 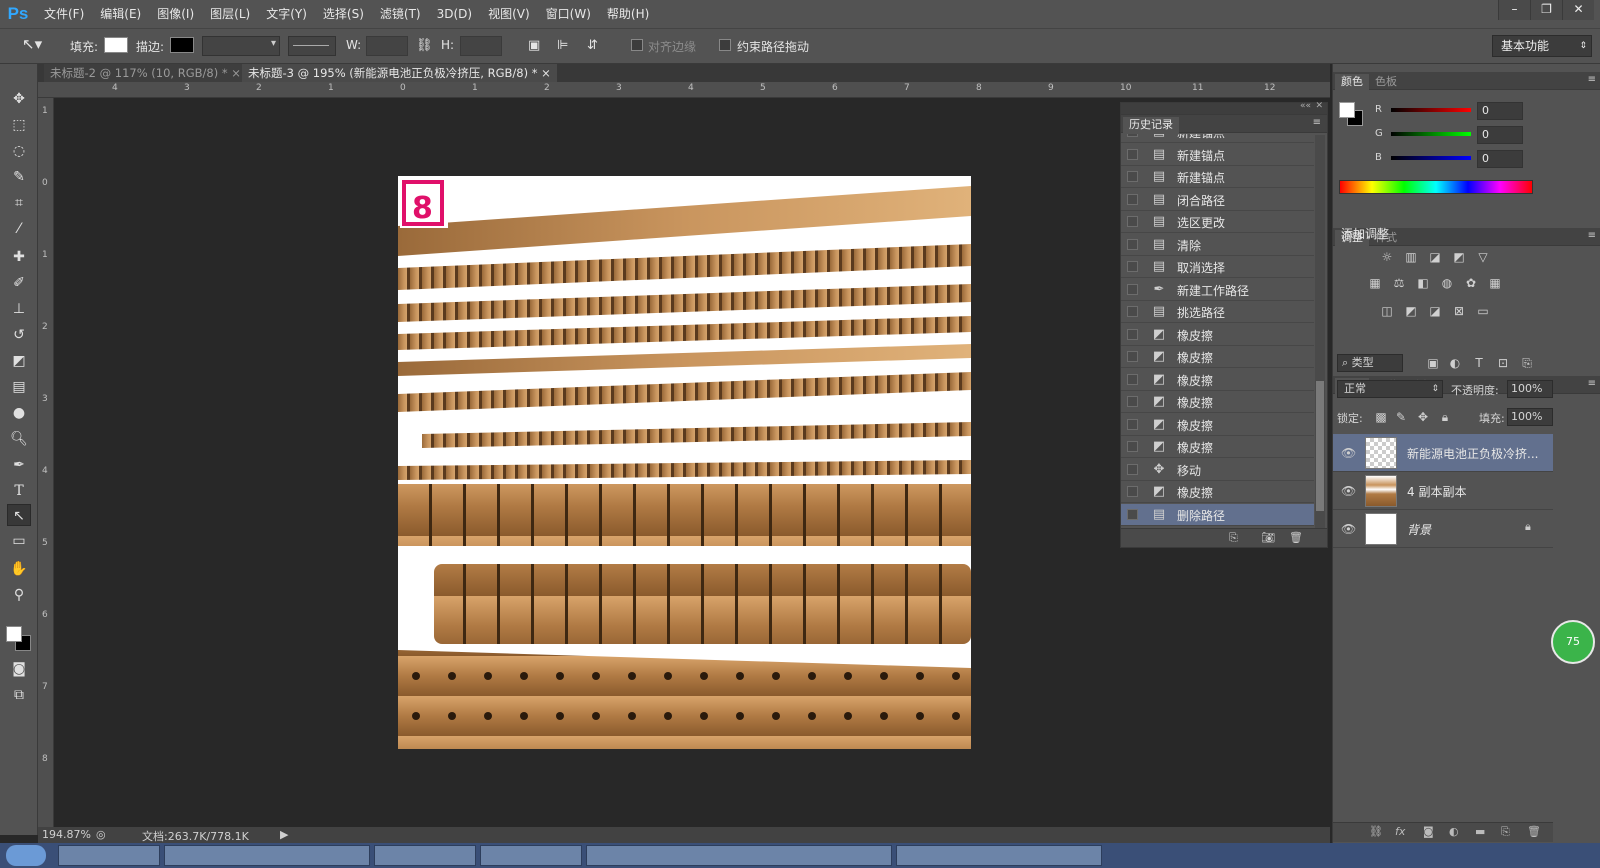 What do you see at coordinates (1319, 106) in the screenshot?
I see `close-icon: ✕` at bounding box center [1319, 106].